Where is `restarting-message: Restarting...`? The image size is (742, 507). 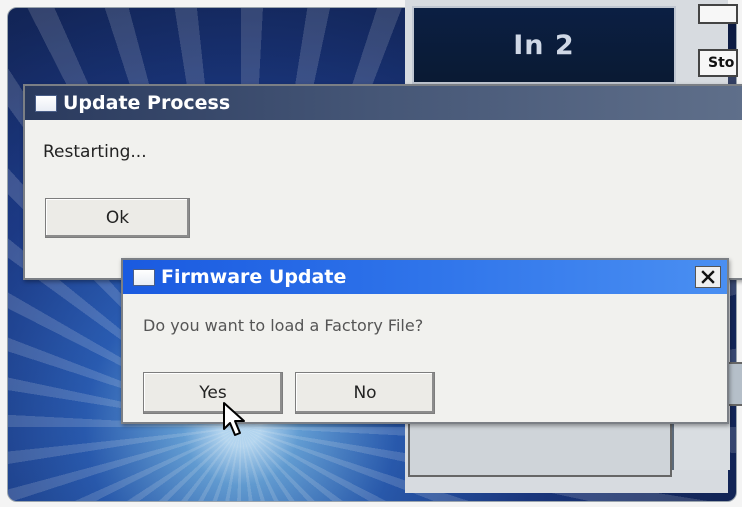
restarting-message: Restarting... is located at coordinates (95, 152).